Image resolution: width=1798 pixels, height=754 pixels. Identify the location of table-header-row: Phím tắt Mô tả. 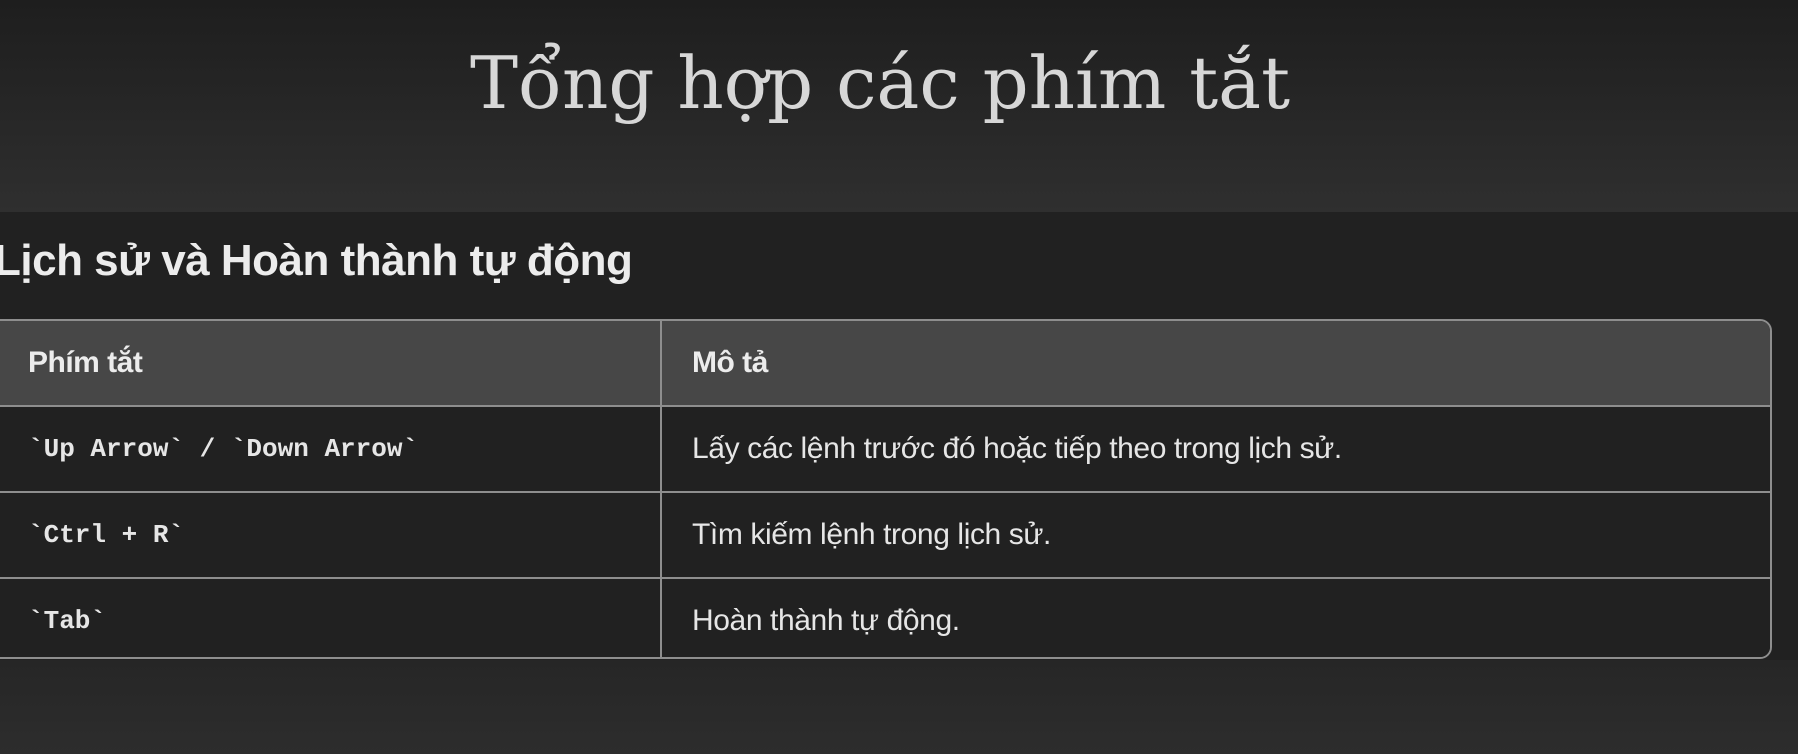
(885, 364).